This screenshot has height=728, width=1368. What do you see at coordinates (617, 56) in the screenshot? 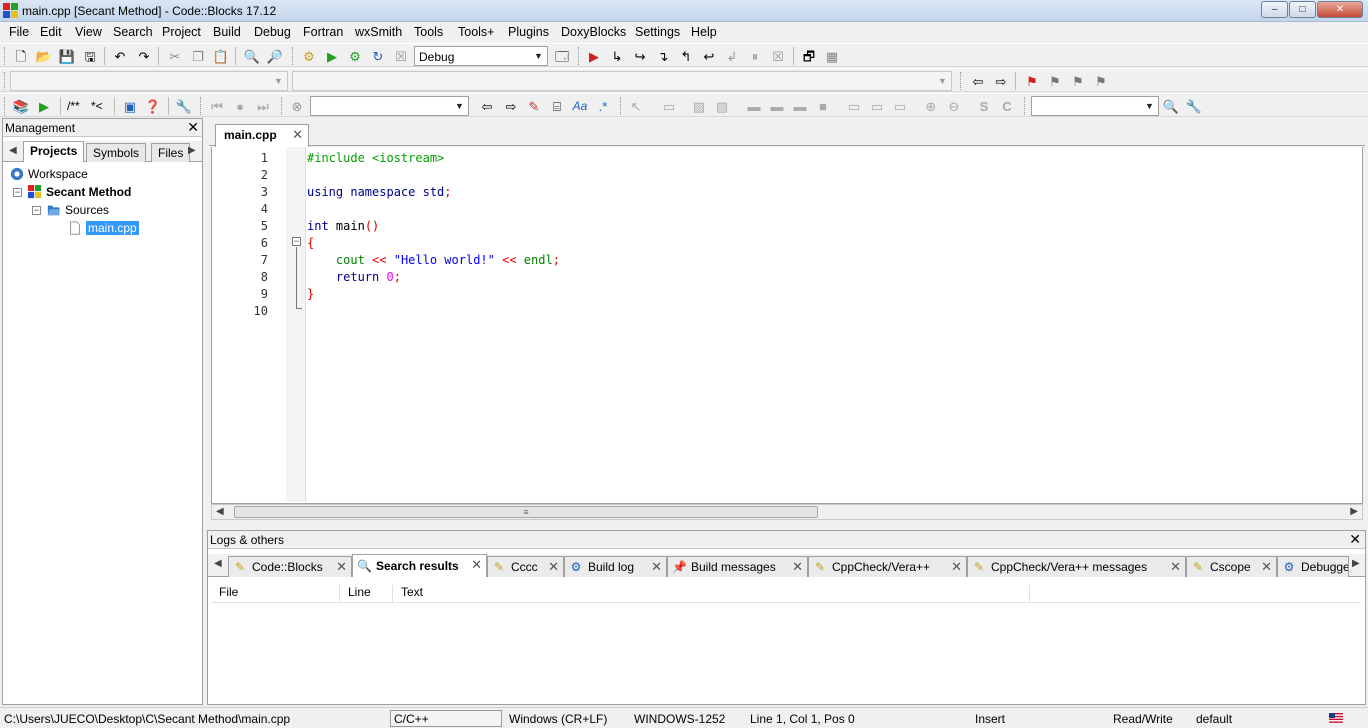
I see `run-to-cursor-icon: ↳` at bounding box center [617, 56].